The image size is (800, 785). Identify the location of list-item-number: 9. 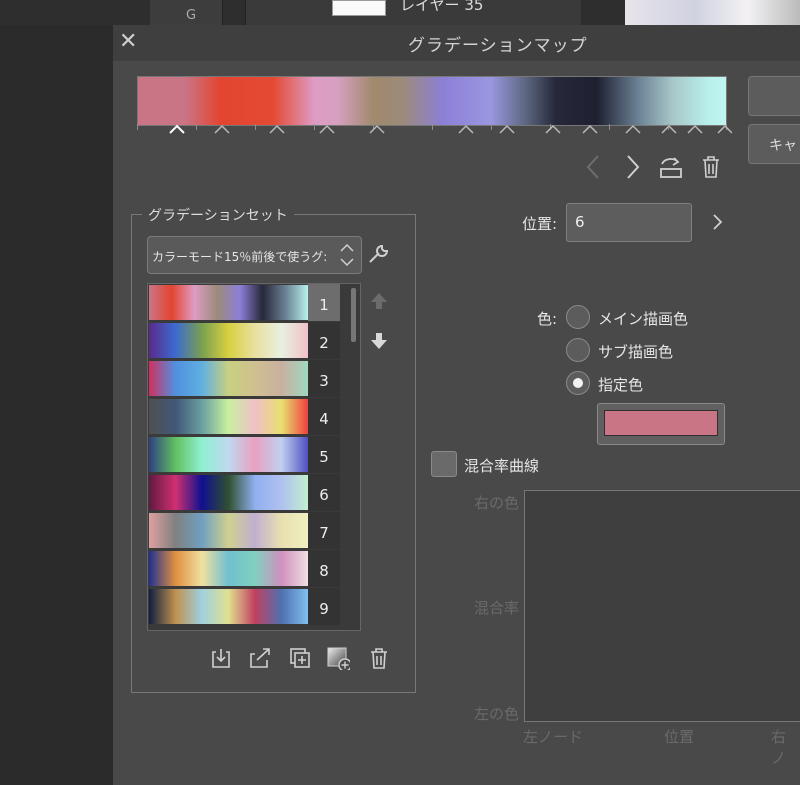
(324, 606).